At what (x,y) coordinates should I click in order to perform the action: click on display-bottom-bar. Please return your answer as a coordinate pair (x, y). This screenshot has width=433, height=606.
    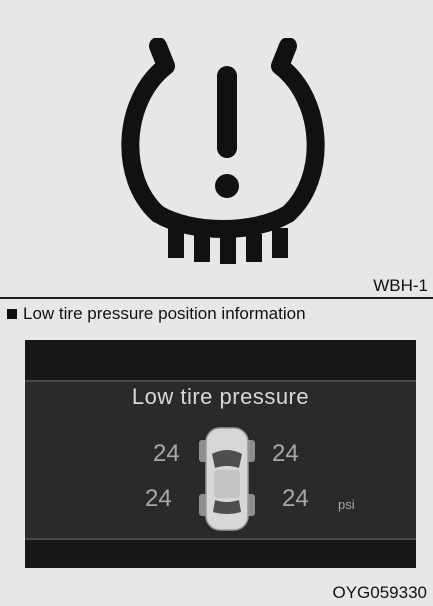
    Looking at the image, I should click on (220, 554).